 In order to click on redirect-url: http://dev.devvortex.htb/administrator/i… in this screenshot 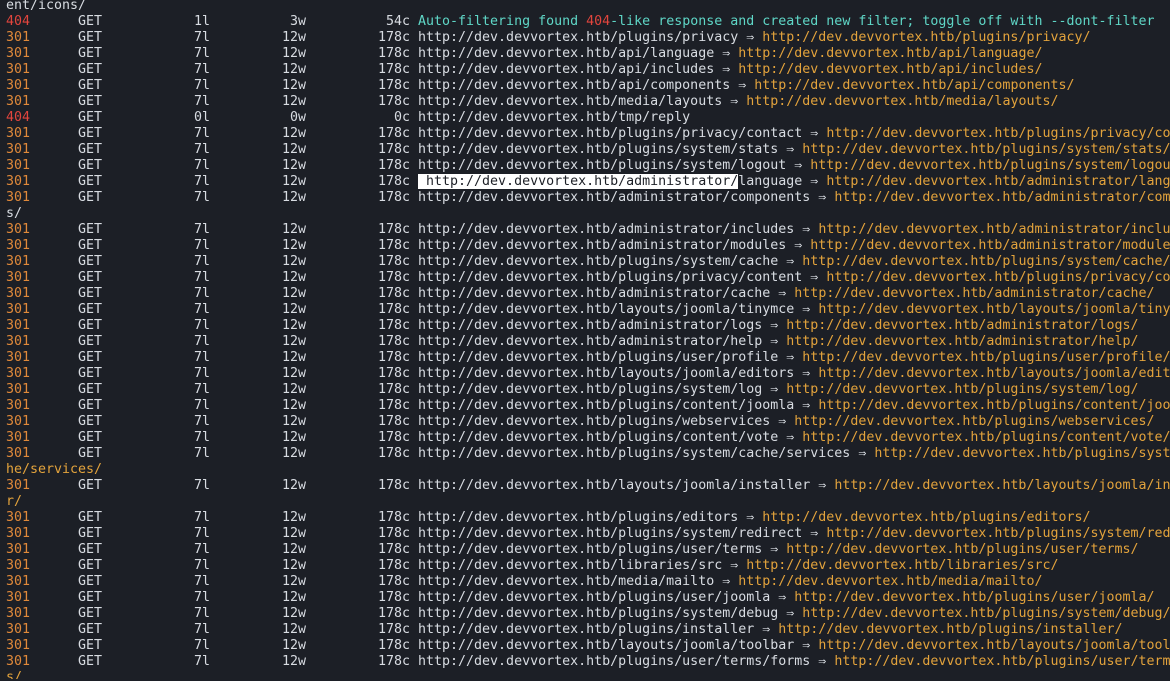, I will do `click(994, 229)`.